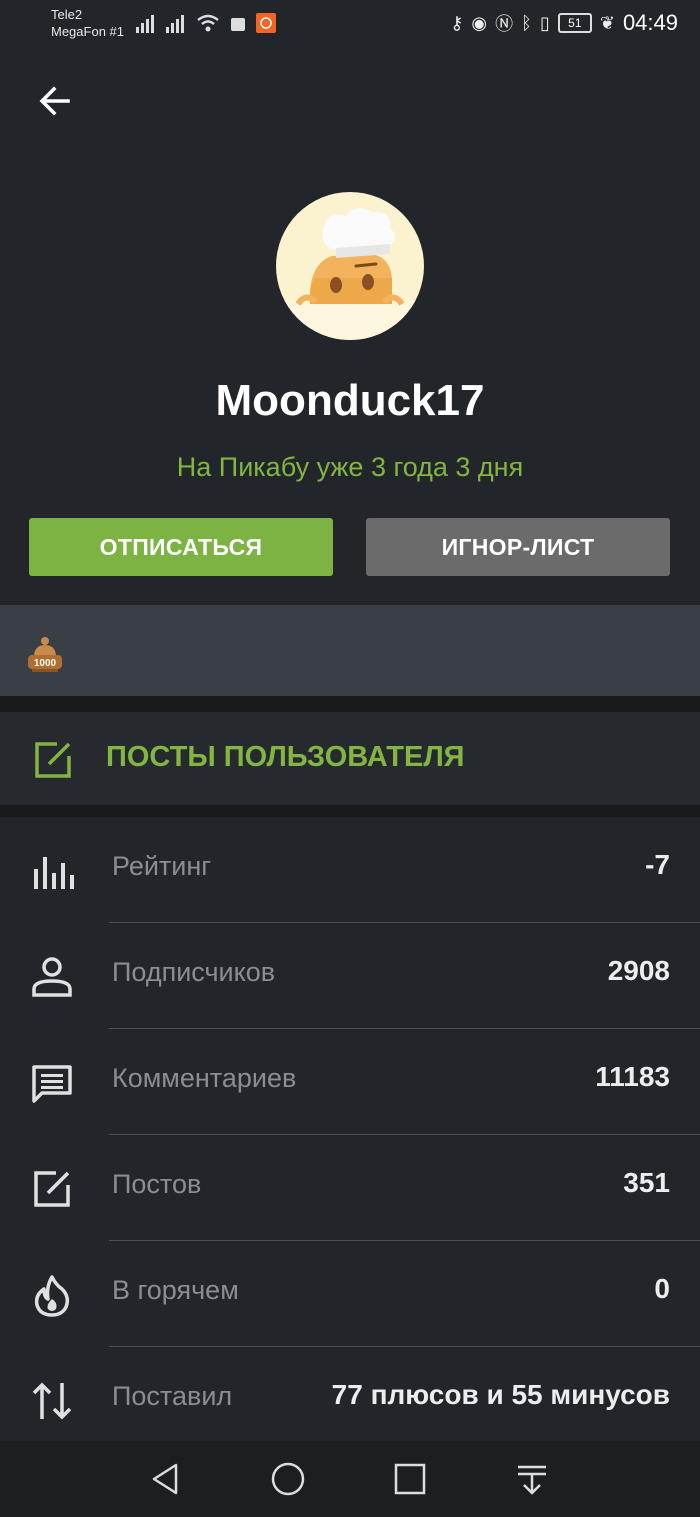  I want to click on username: Moonduck17, so click(350, 400).